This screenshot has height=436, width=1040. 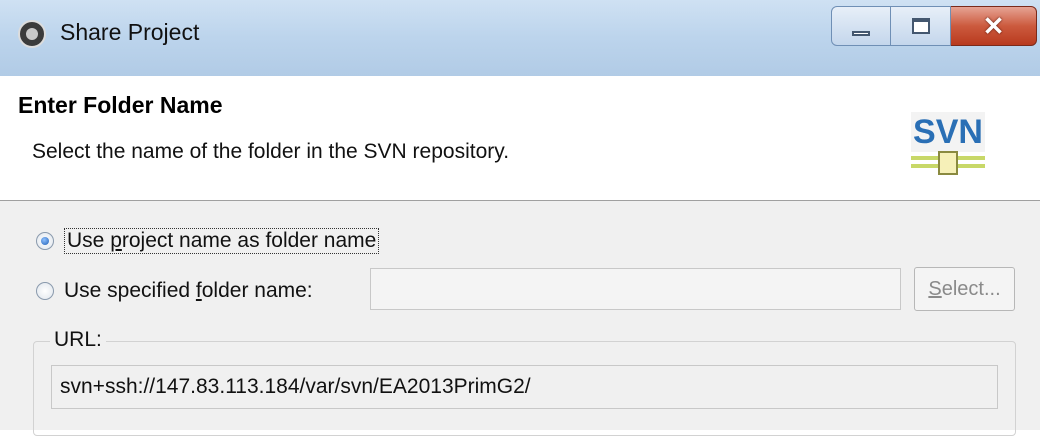 I want to click on svn-logo-text: SVN, so click(x=948, y=132).